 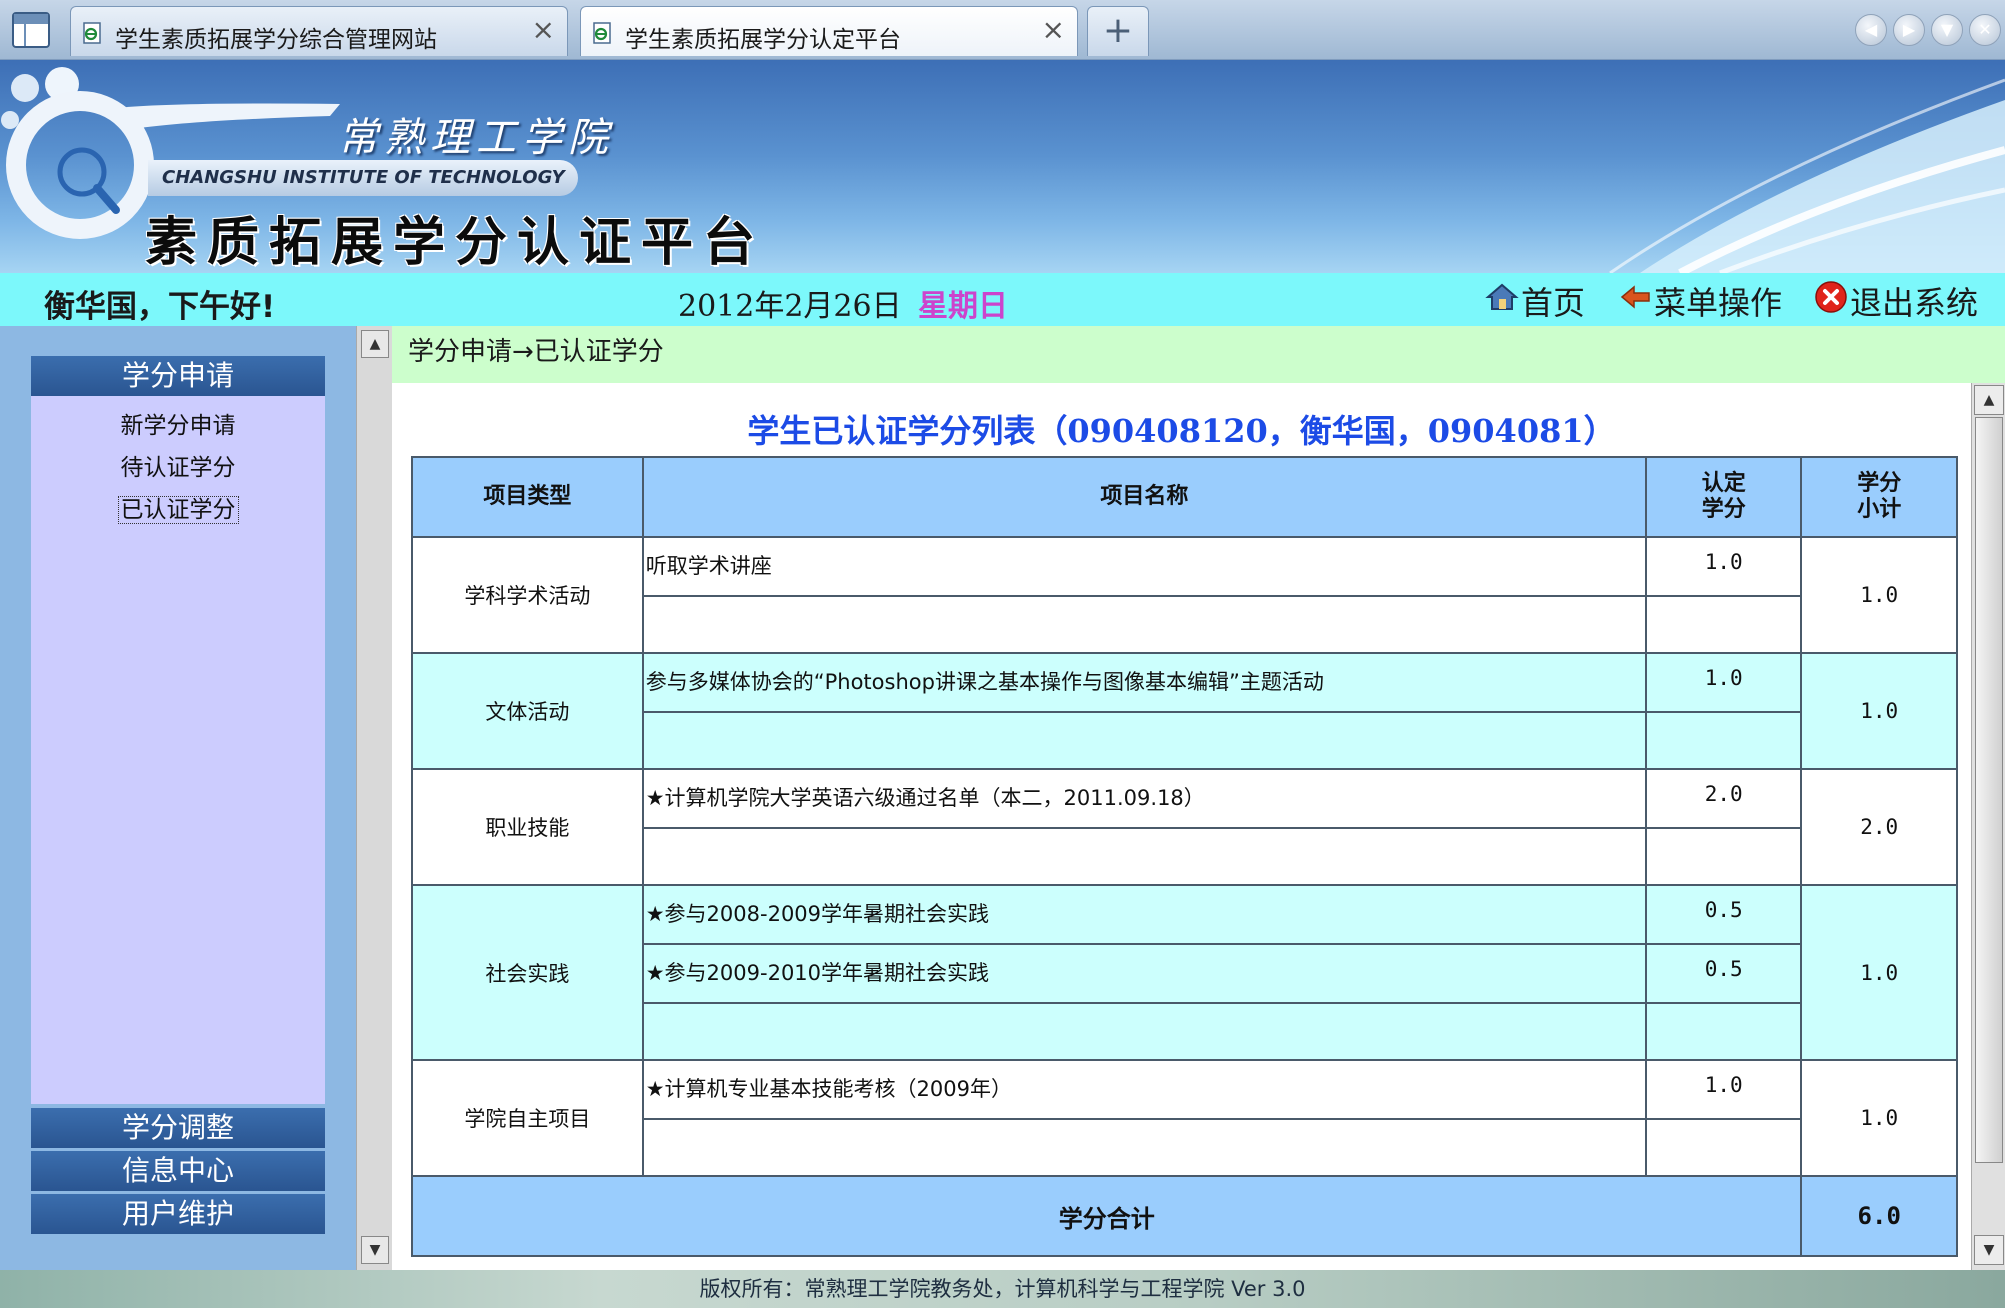 I want to click on school-name-en: CHANGSHU INSTITUTE OF TECHNOLOGY, so click(x=363, y=178).